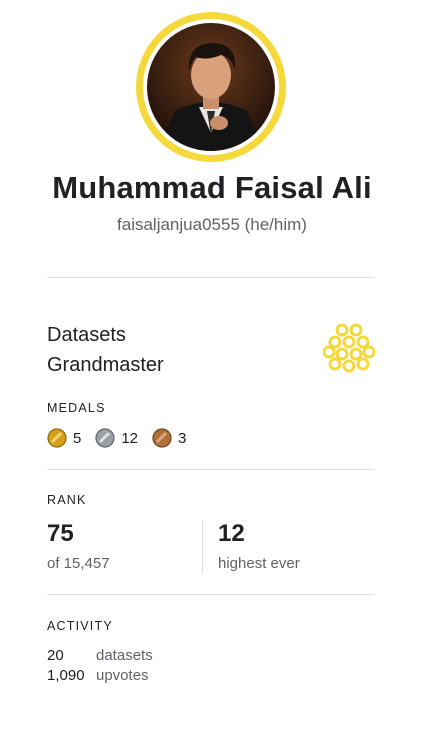  Describe the element at coordinates (105, 438) in the screenshot. I see `silver-medal-icon` at that location.